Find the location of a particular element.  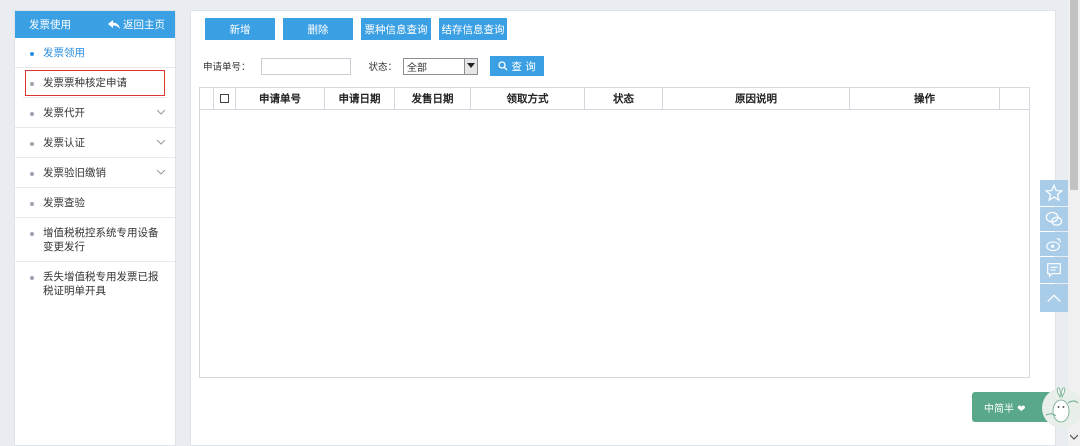

ticket-info-query-button: 票种信息查询 is located at coordinates (396, 29).